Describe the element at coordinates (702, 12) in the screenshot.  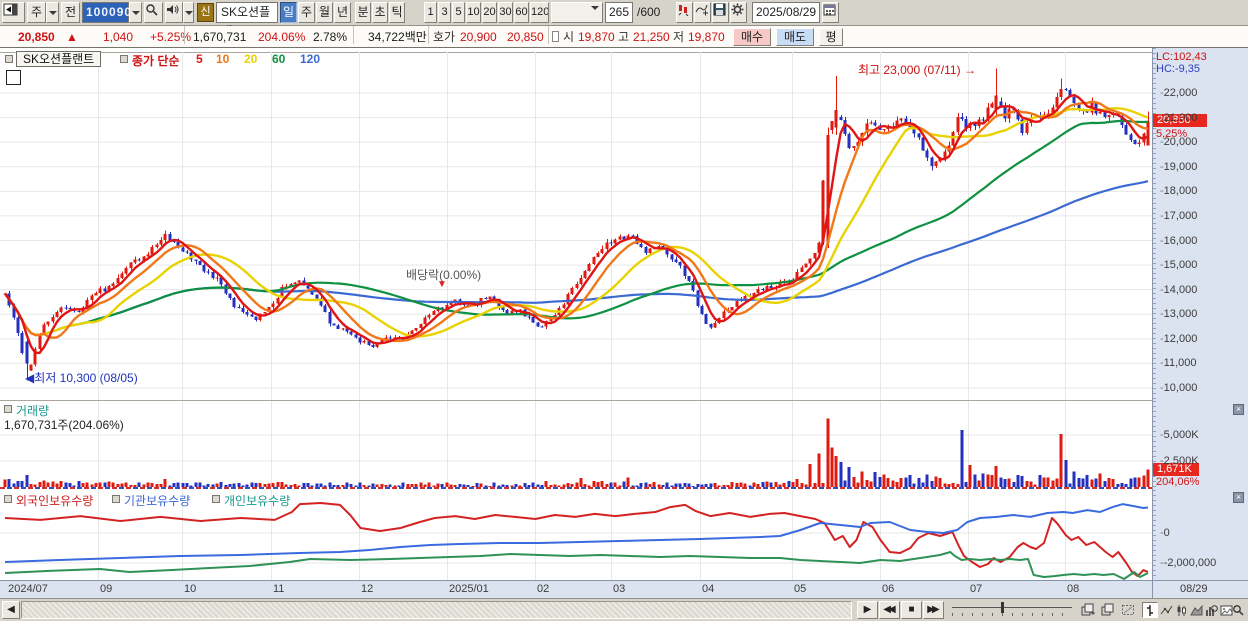
I see `add-trendline-button` at that location.